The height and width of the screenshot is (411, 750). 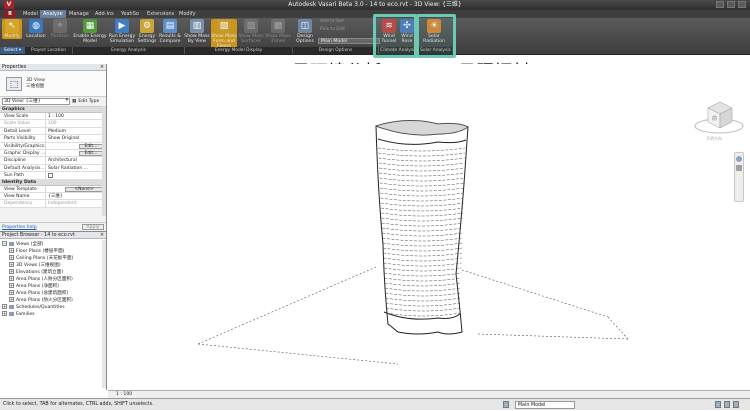 I want to click on main-model-dropdown: Main Model, so click(x=349, y=41).